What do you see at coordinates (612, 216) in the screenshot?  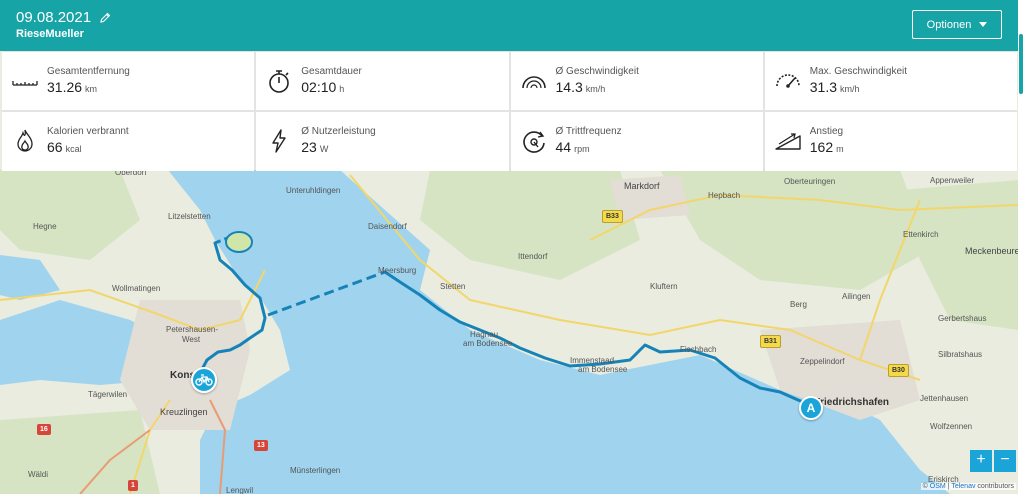 I see `road-shield: B33` at bounding box center [612, 216].